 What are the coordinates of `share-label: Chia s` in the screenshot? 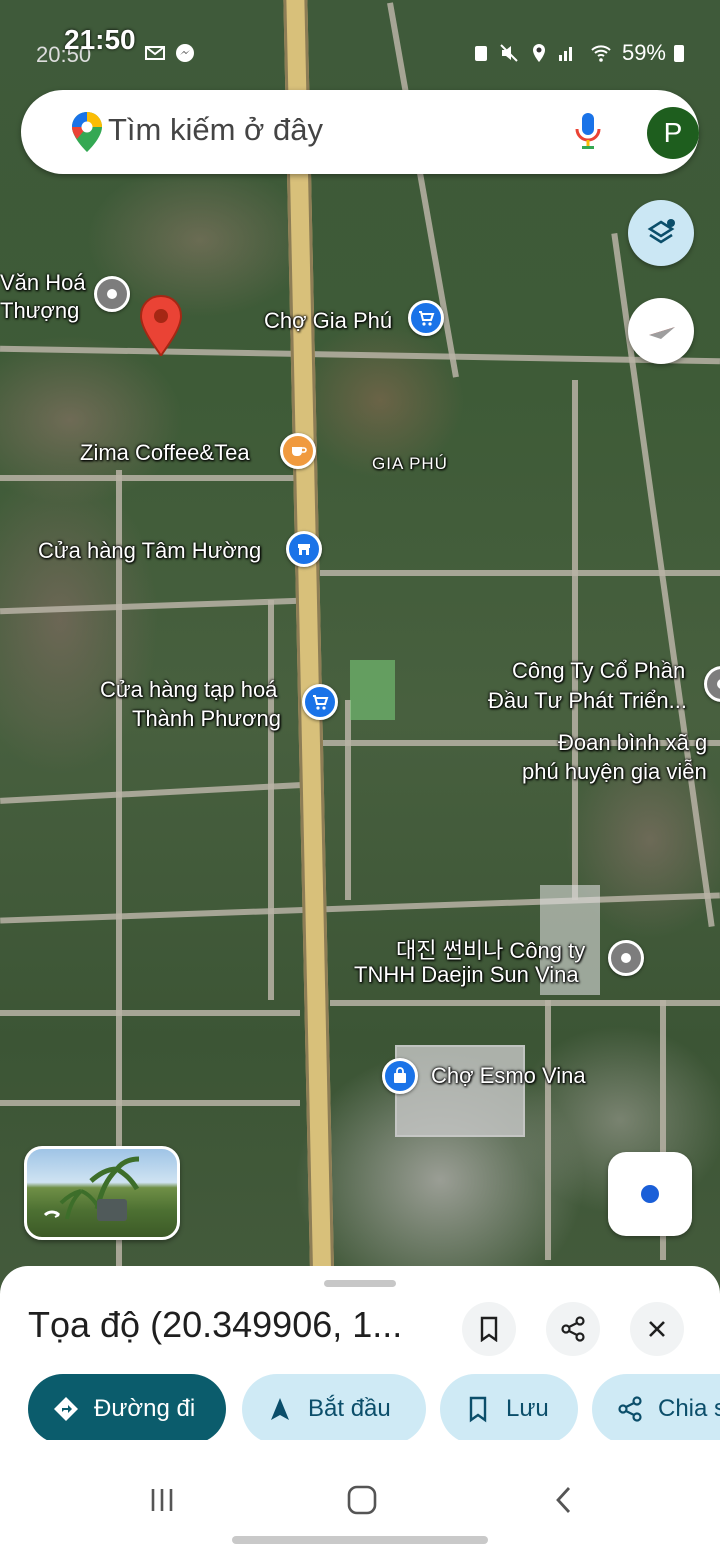 It's located at (689, 1408).